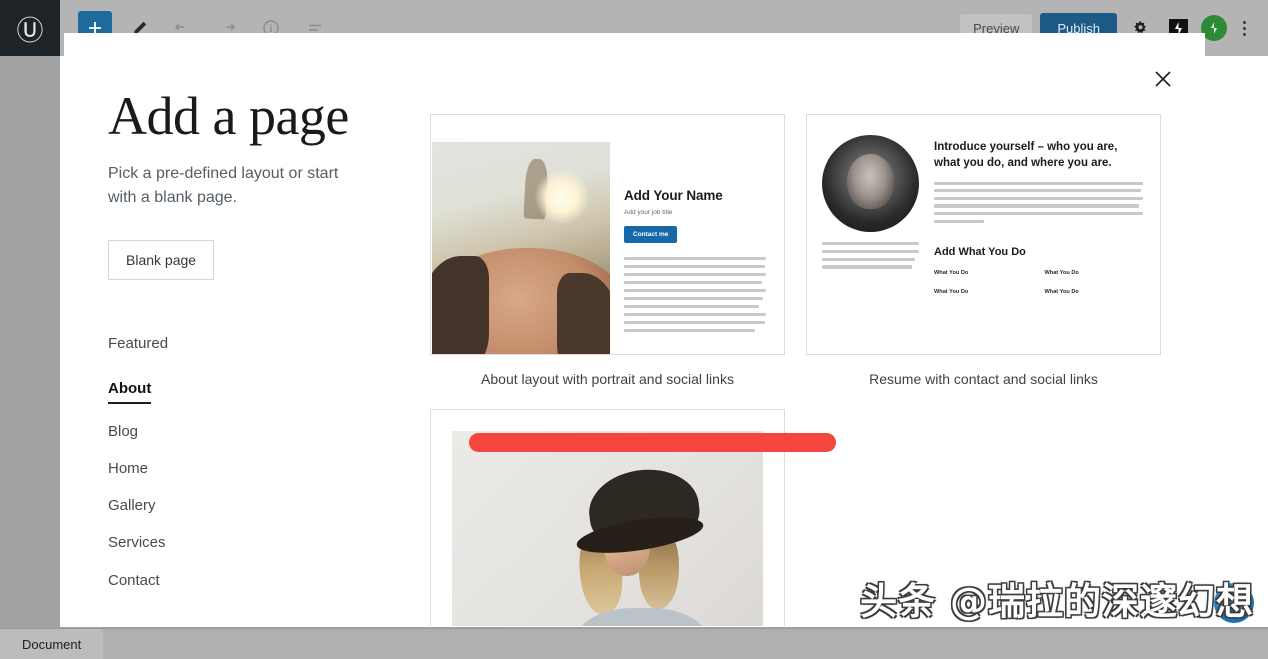 This screenshot has height=659, width=1268. What do you see at coordinates (980, 252) in the screenshot?
I see `preview-section-heading: Add What You Do` at bounding box center [980, 252].